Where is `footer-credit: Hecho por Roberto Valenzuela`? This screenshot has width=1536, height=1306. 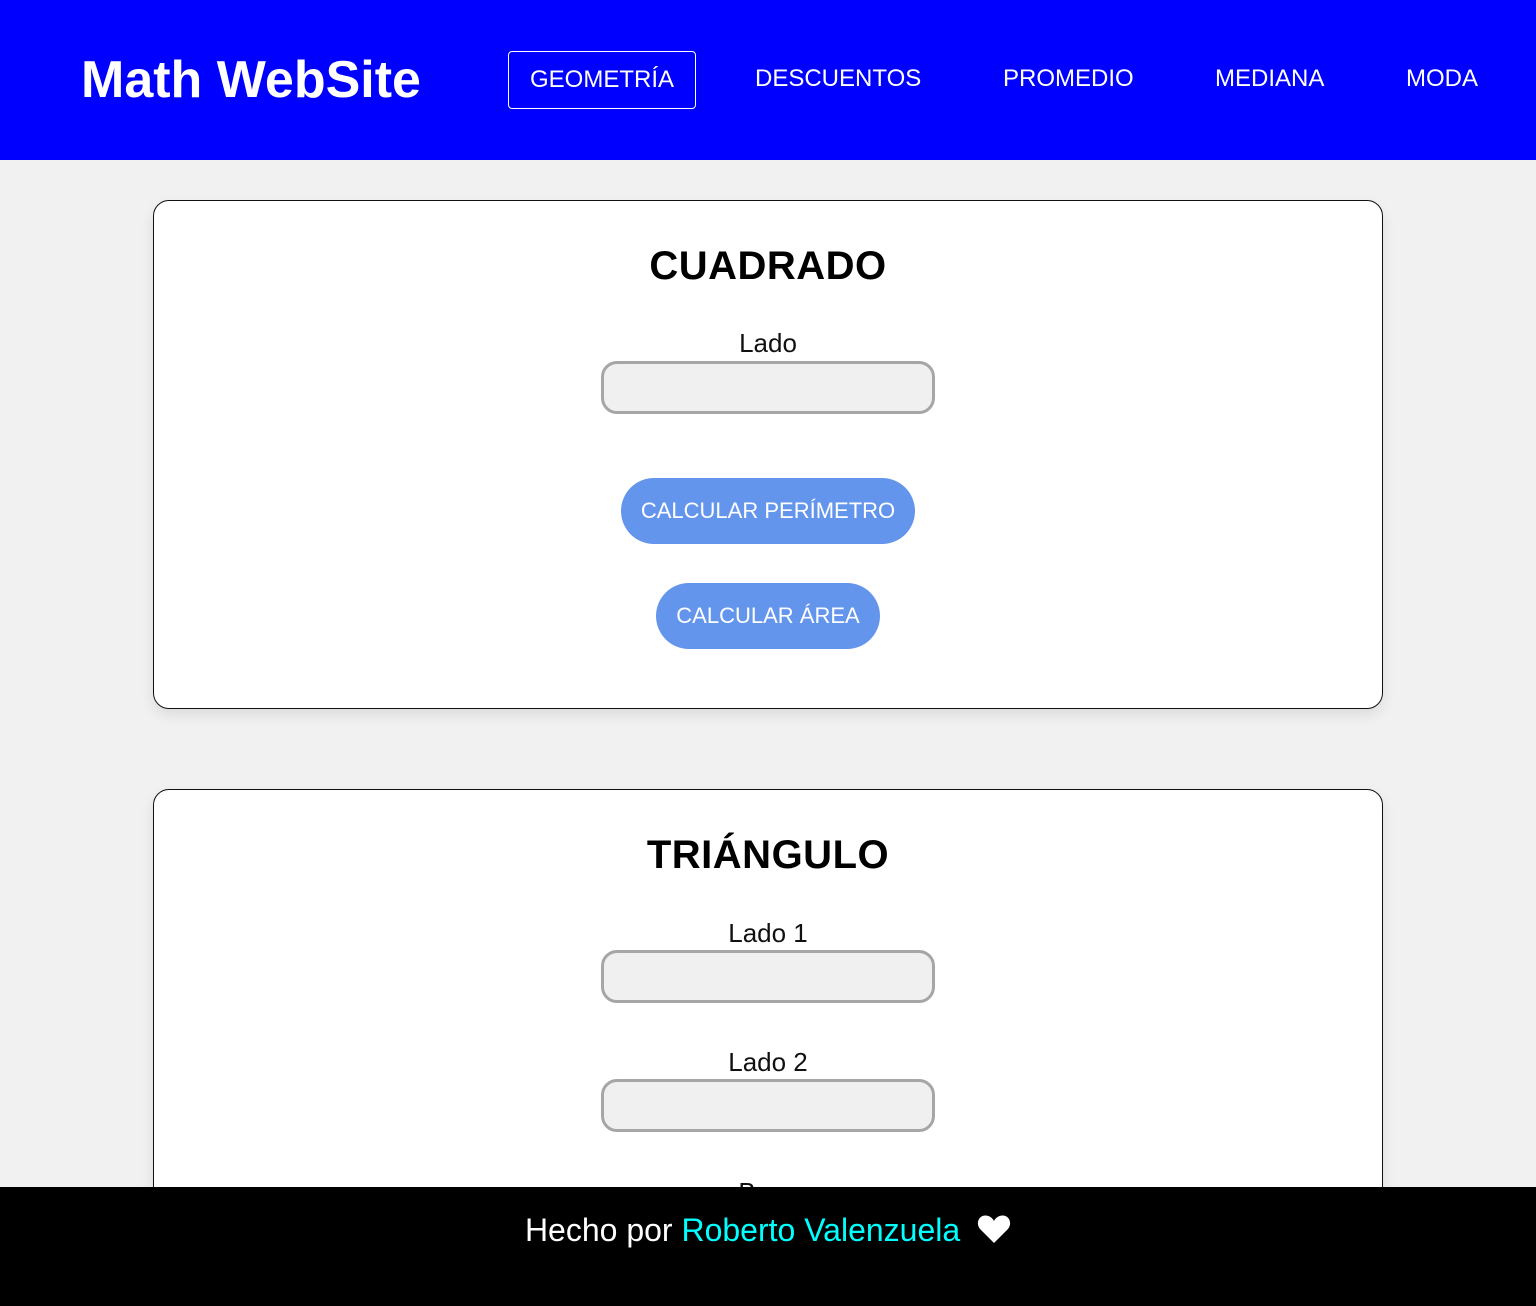
footer-credit: Hecho por Roberto Valenzuela is located at coordinates (768, 1230).